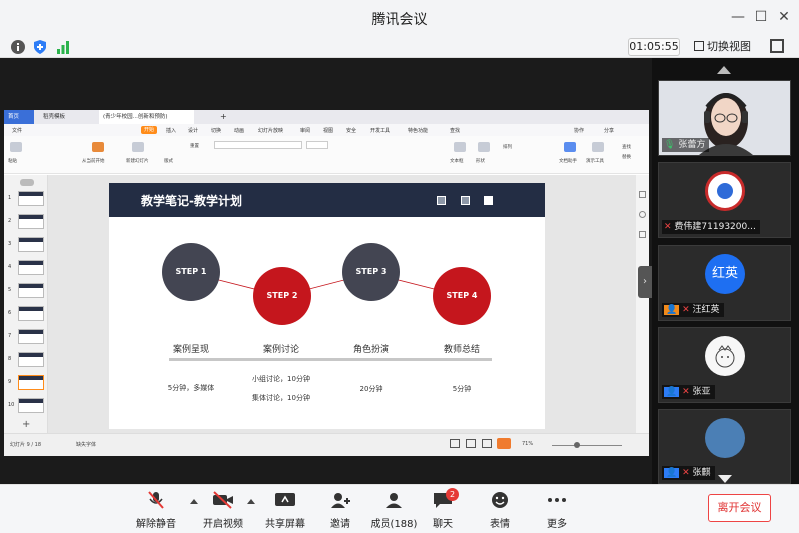  Describe the element at coordinates (221, 117) in the screenshot. I see `new-tab-icon: +` at that location.